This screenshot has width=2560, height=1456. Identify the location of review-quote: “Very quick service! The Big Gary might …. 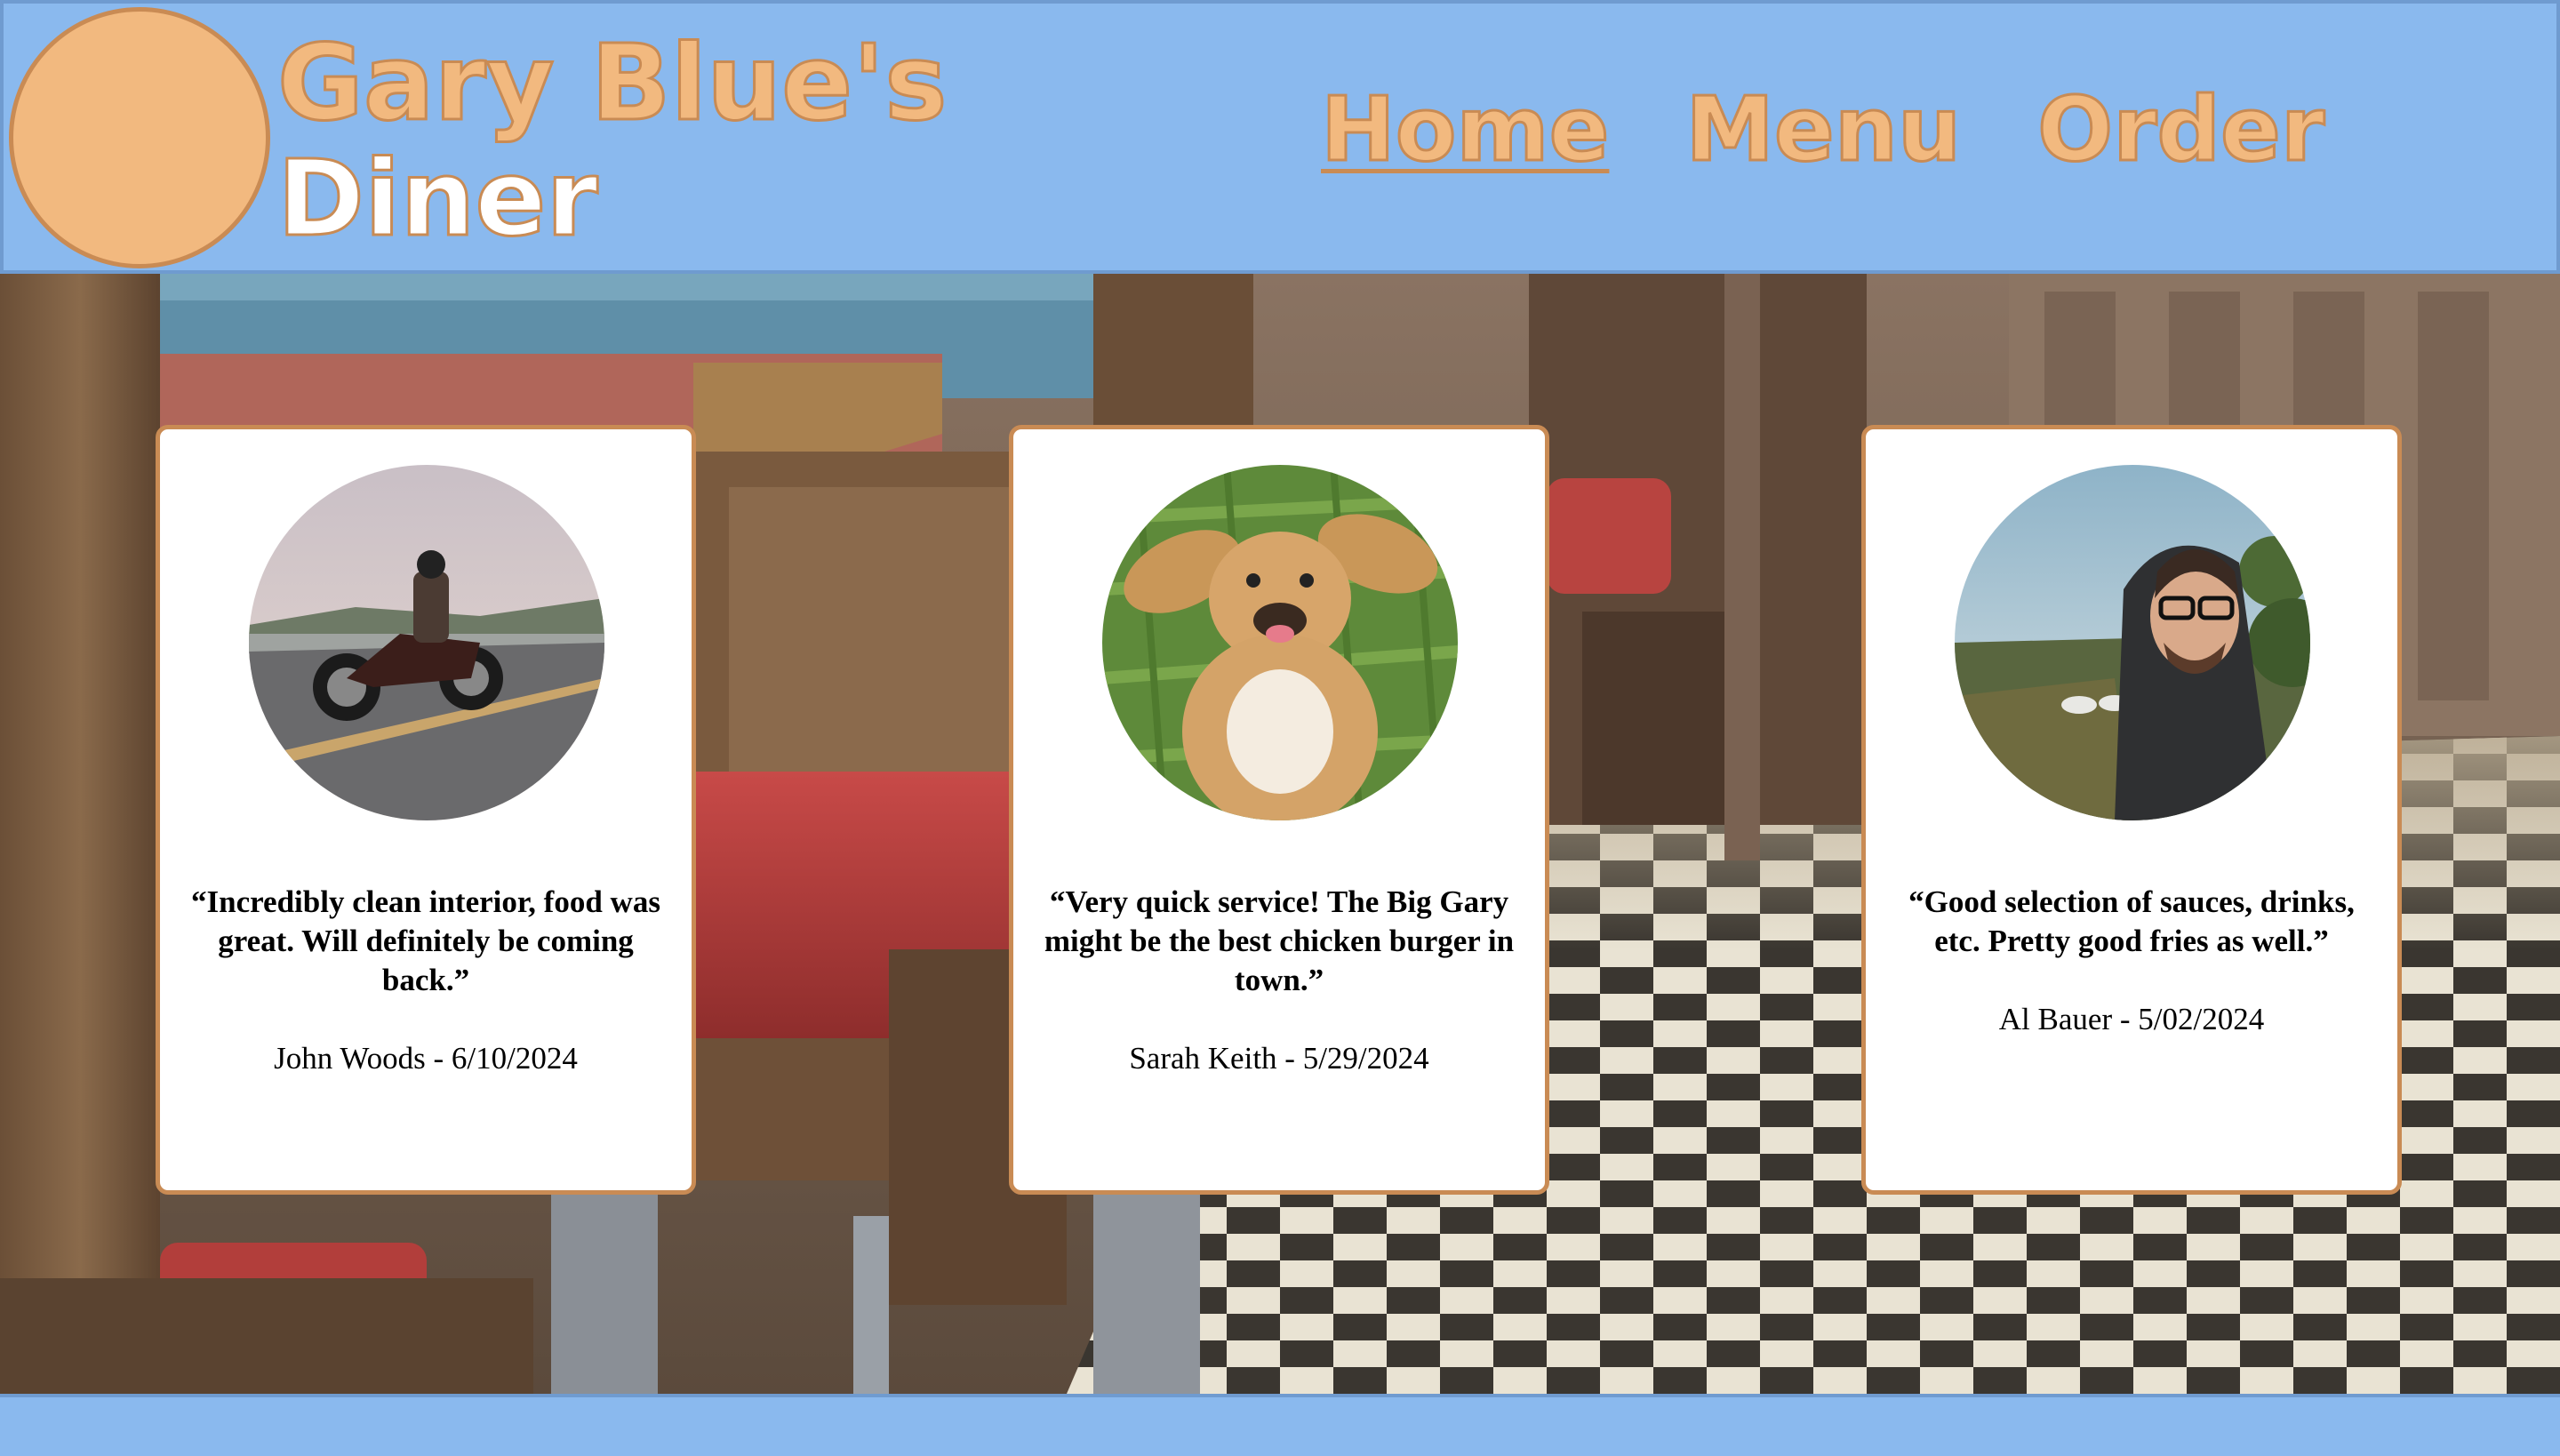
(1279, 980).